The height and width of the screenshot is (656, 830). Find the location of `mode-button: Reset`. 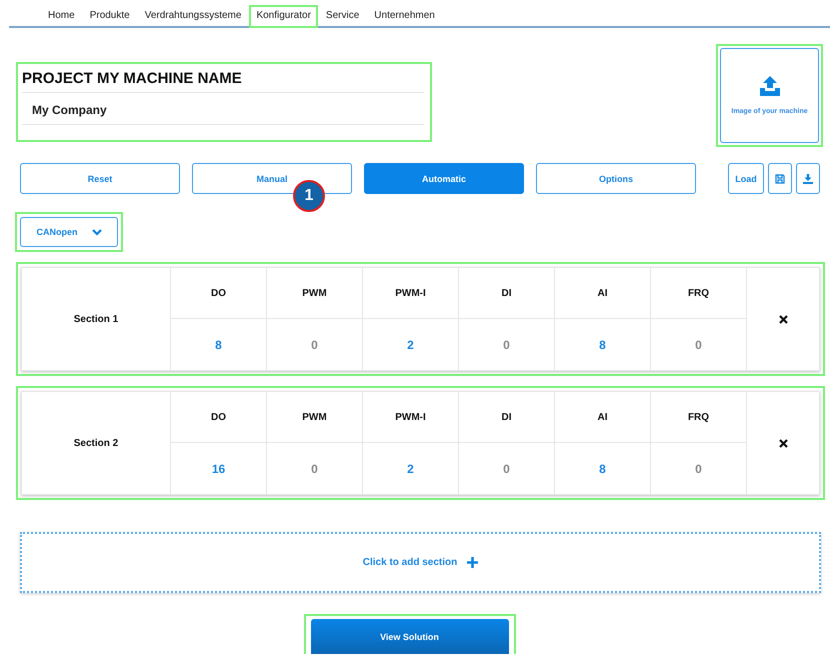

mode-button: Reset is located at coordinates (100, 178).